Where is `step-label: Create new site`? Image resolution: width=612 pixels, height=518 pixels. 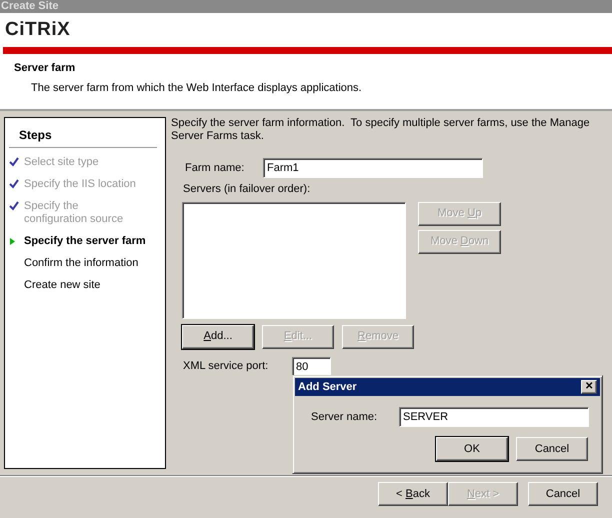
step-label: Create new site is located at coordinates (62, 285).